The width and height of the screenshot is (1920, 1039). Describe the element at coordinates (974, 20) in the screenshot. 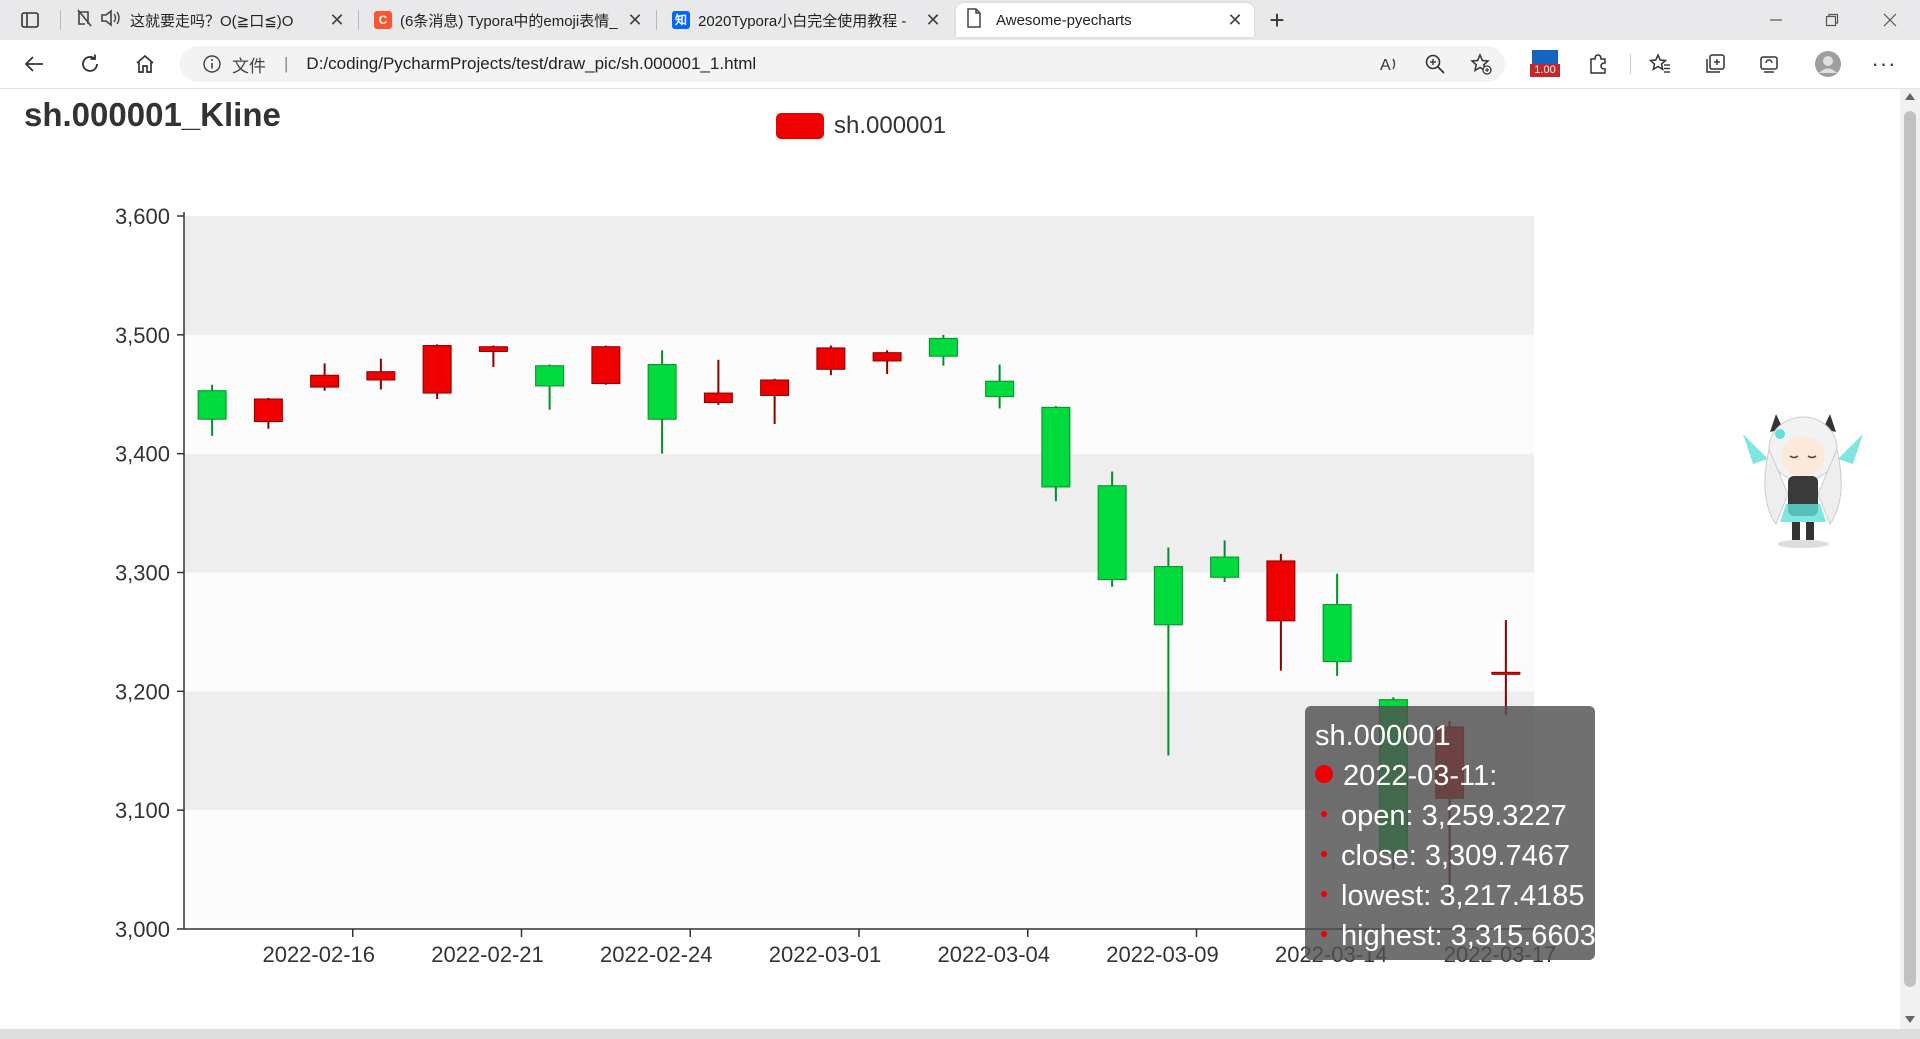

I see `document-page-icon` at that location.